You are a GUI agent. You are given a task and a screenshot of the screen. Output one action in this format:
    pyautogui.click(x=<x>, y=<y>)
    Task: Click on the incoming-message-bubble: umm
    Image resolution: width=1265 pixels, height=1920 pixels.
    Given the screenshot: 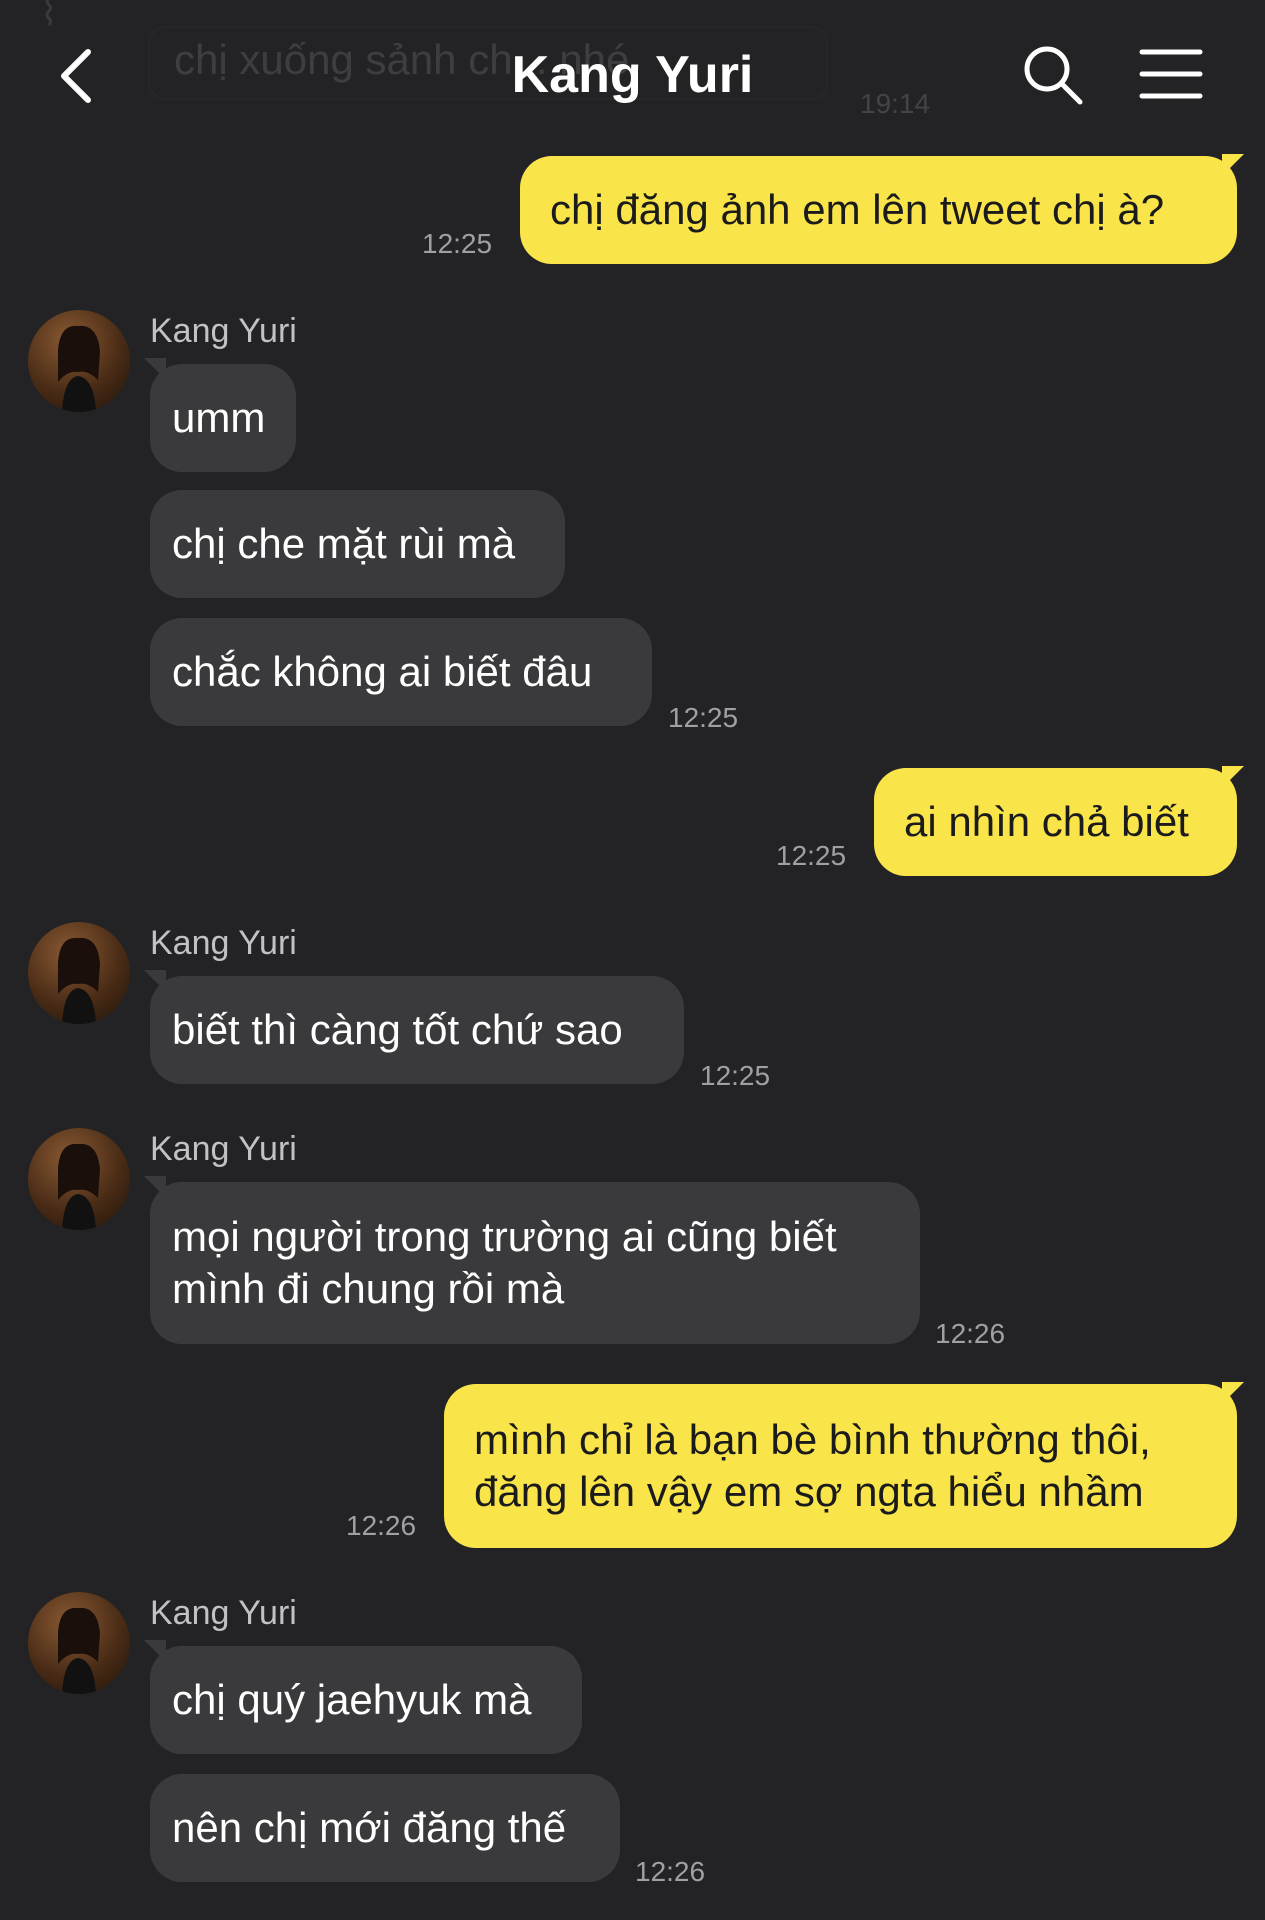 What is the action you would take?
    pyautogui.click(x=223, y=418)
    